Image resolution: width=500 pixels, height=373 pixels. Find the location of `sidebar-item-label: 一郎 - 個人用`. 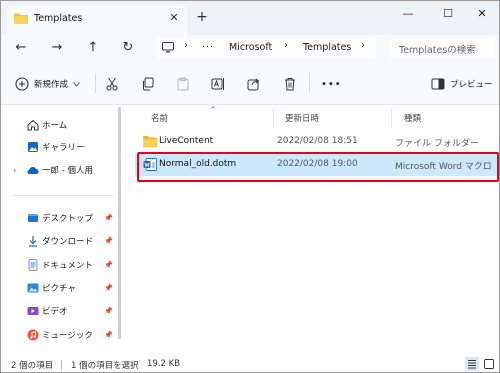

sidebar-item-label: 一郎 - 個人用 is located at coordinates (67, 171).